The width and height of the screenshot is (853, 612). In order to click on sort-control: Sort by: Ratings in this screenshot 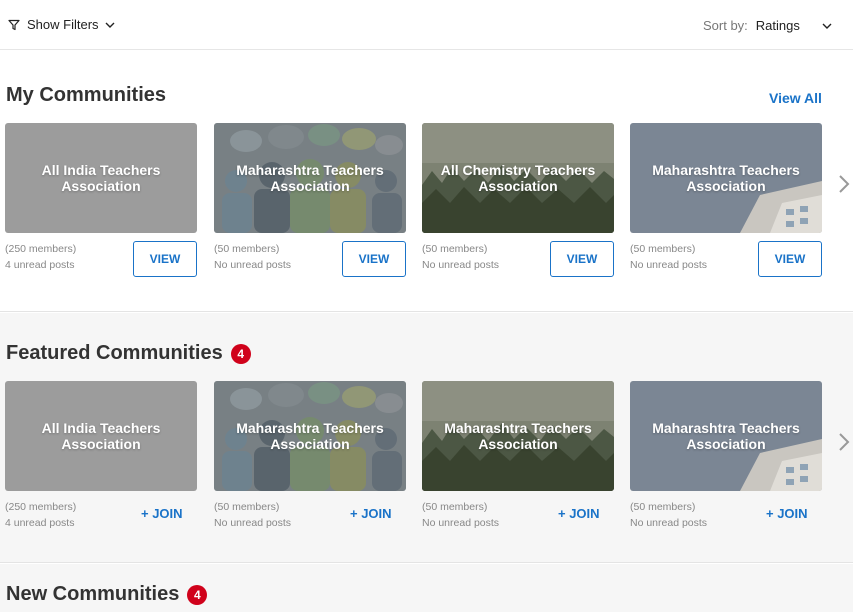, I will do `click(767, 25)`.